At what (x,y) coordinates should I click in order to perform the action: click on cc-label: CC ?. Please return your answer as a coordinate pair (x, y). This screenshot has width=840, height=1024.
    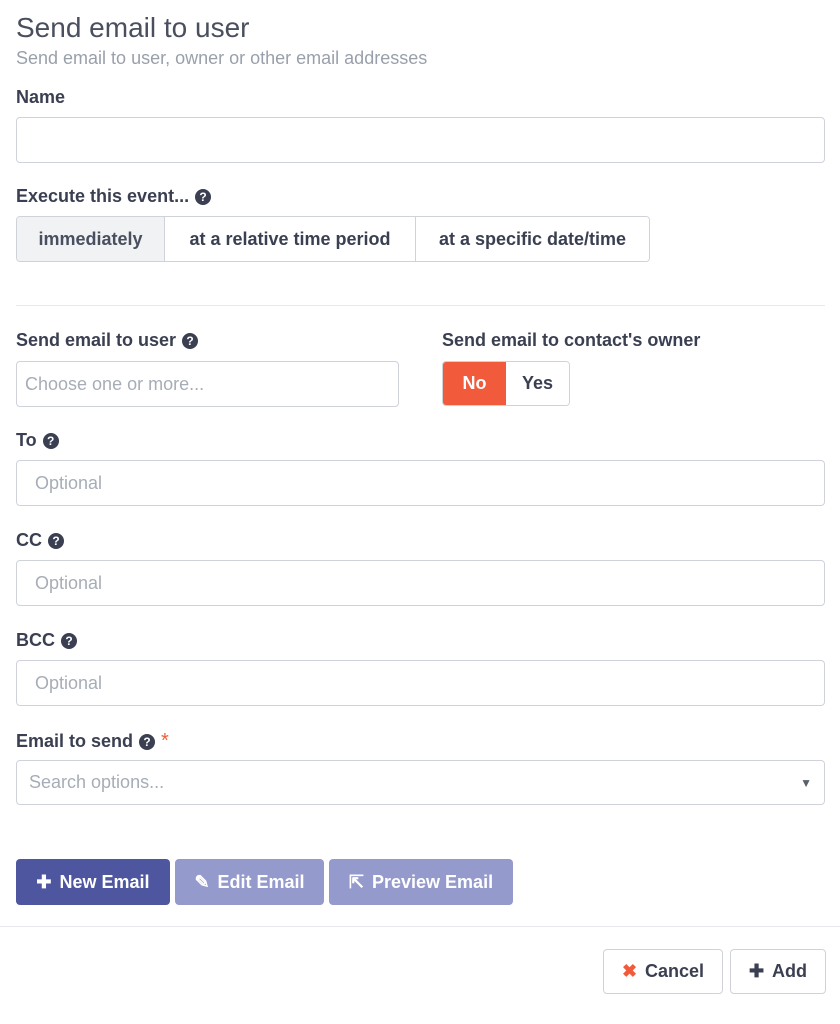
    Looking at the image, I should click on (40, 540).